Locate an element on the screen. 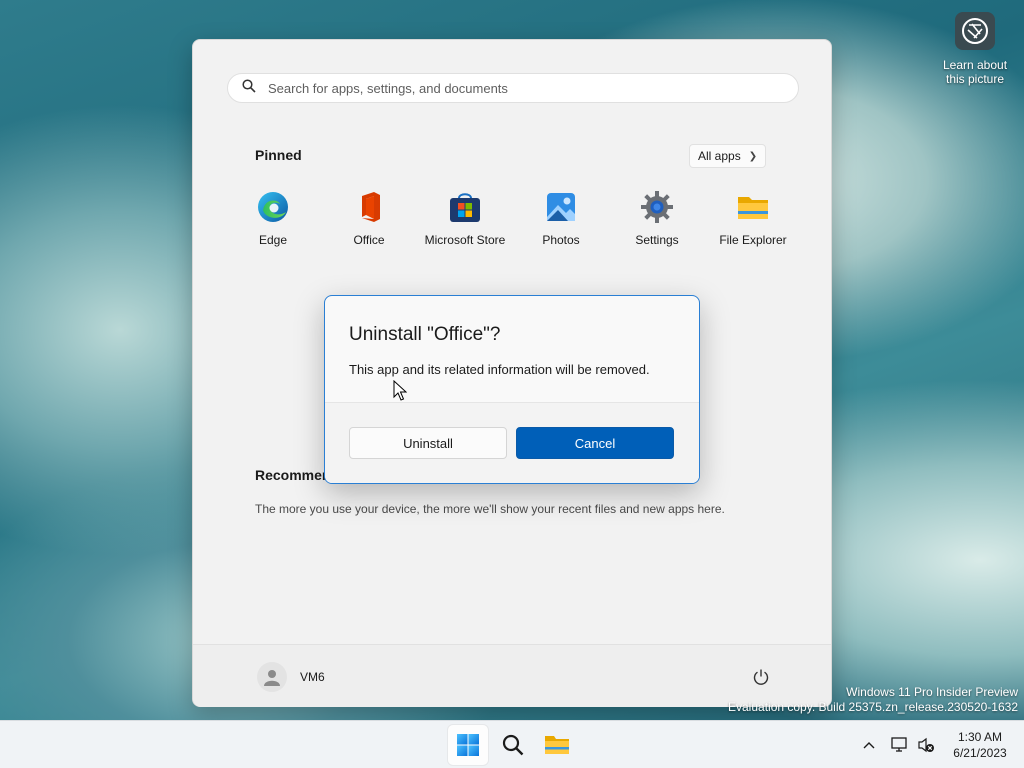 The height and width of the screenshot is (768, 1024). app-label: Microsoft Store is located at coordinates (465, 240).